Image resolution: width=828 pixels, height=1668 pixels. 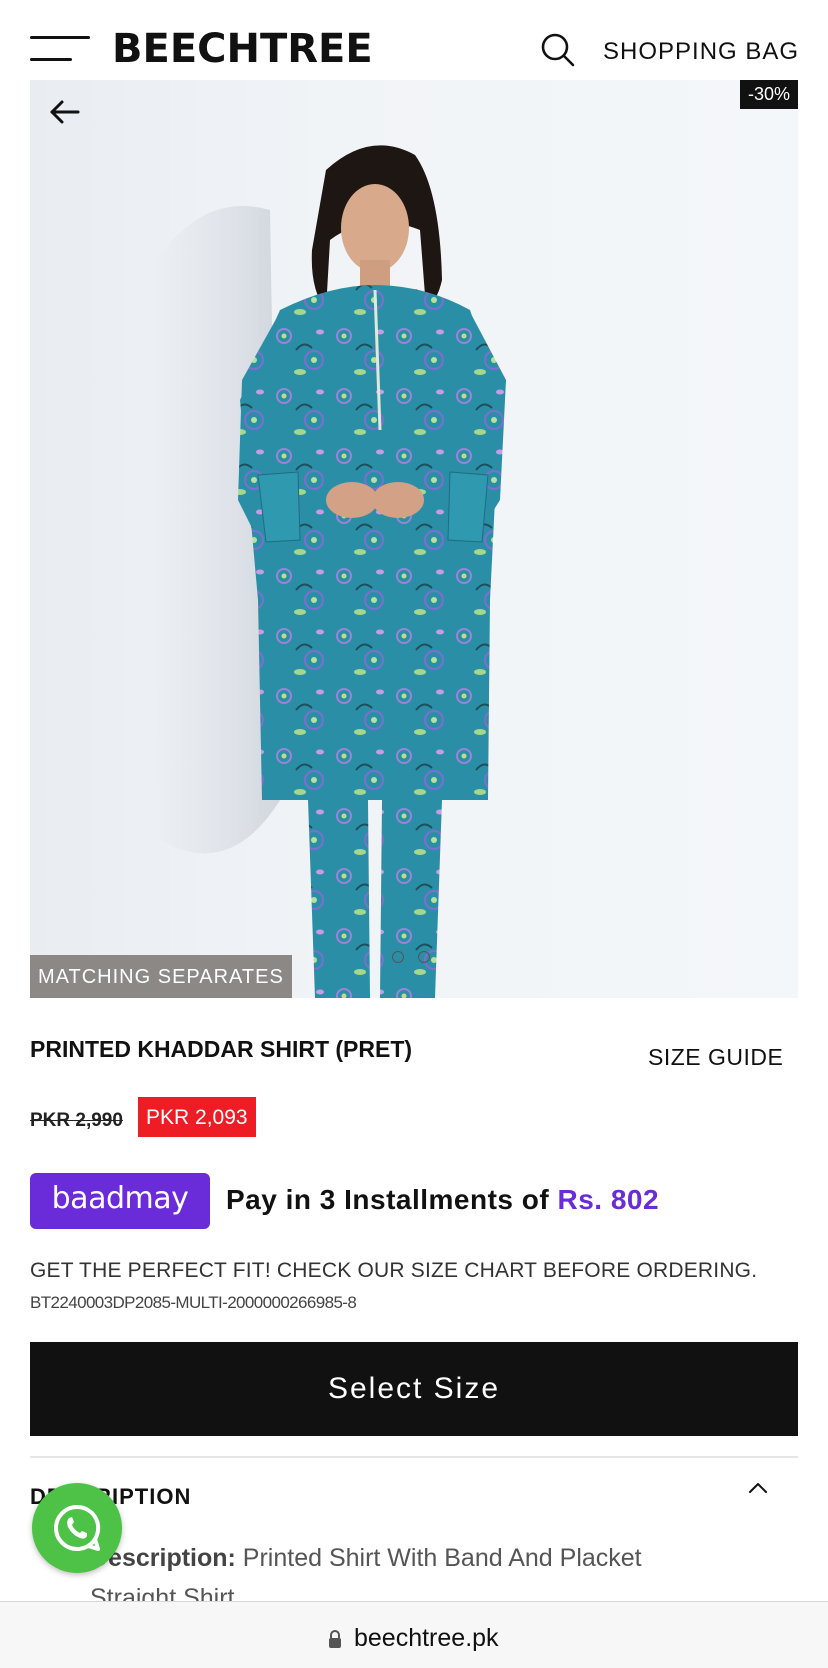 I want to click on installment-text: Pay in 3 Installments of Rs. 802, so click(x=442, y=1200).